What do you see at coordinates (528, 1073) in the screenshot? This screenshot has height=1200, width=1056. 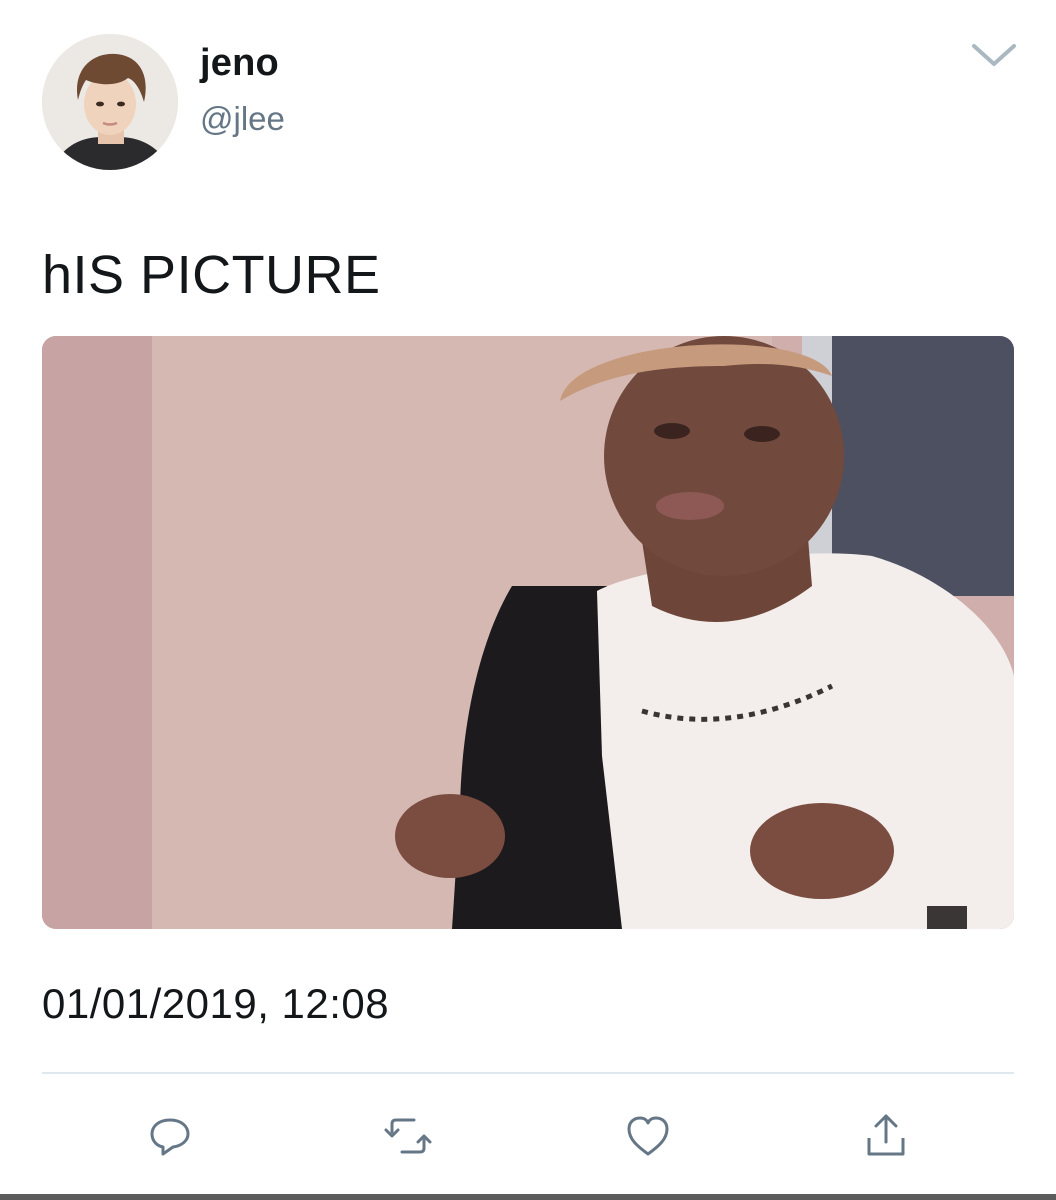 I see `divider` at bounding box center [528, 1073].